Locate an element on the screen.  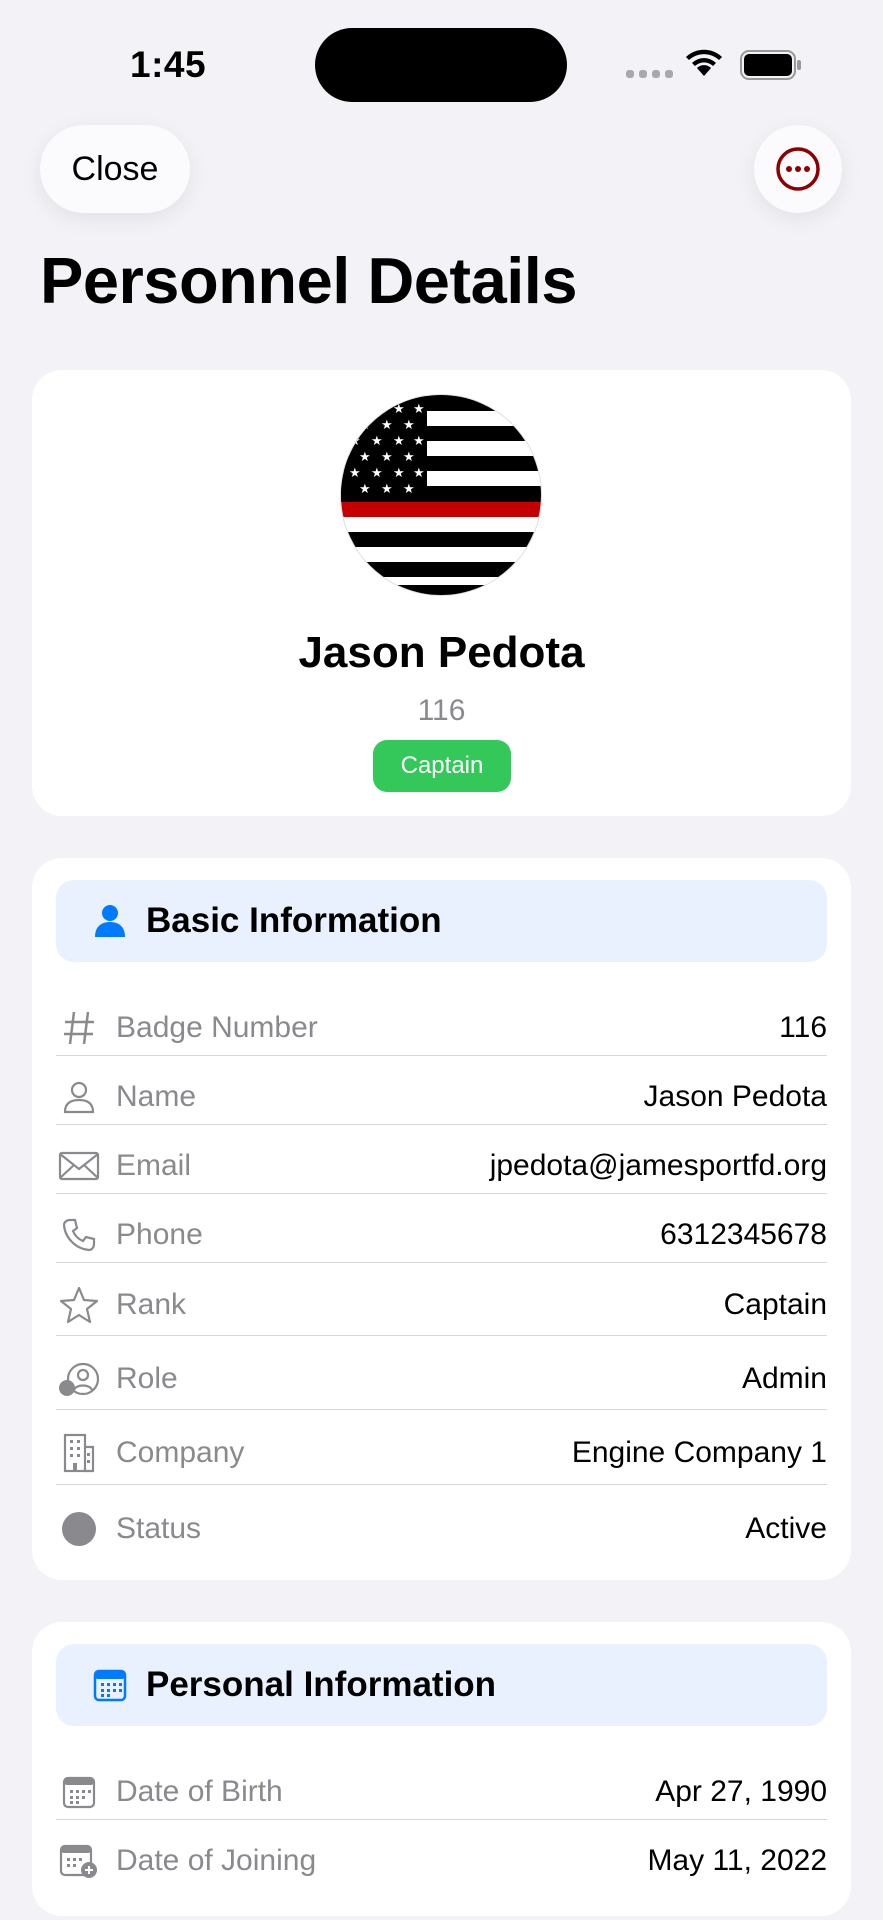
more-options-button is located at coordinates (798, 169).